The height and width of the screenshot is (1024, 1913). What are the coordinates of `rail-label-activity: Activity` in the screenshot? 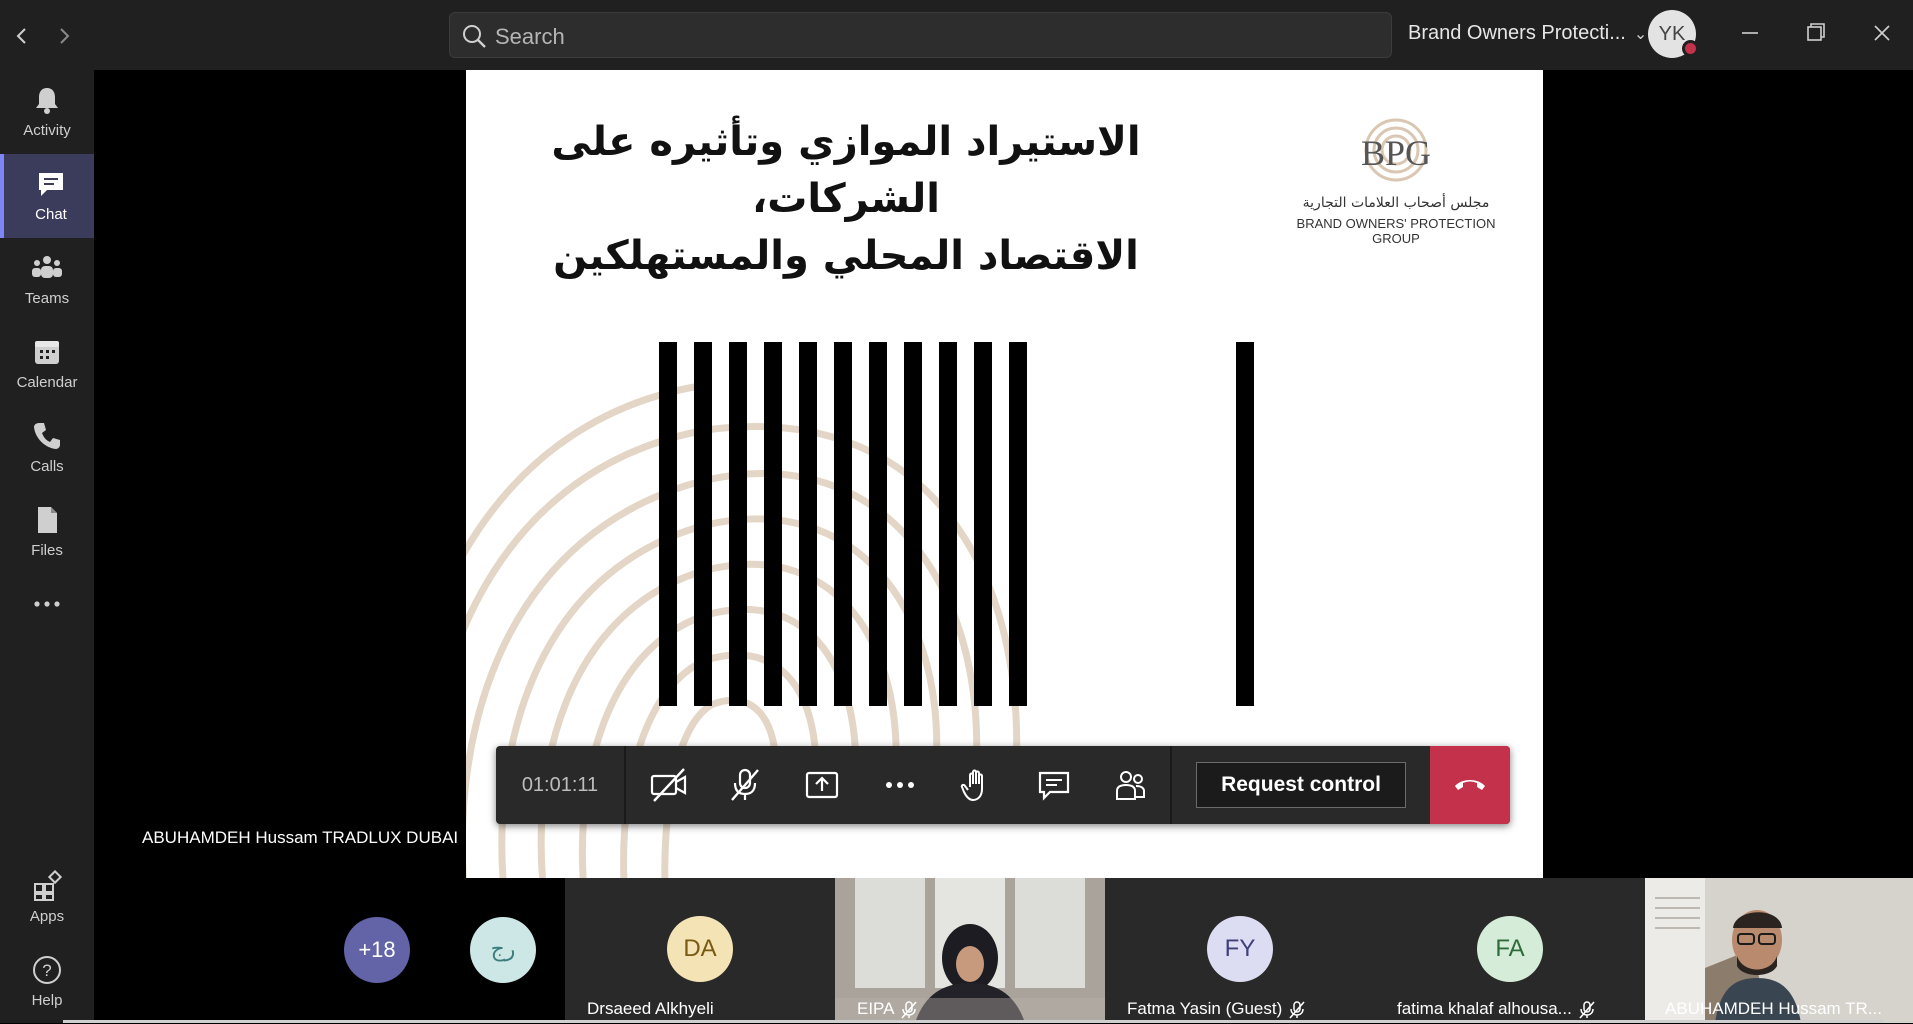 It's located at (47, 130).